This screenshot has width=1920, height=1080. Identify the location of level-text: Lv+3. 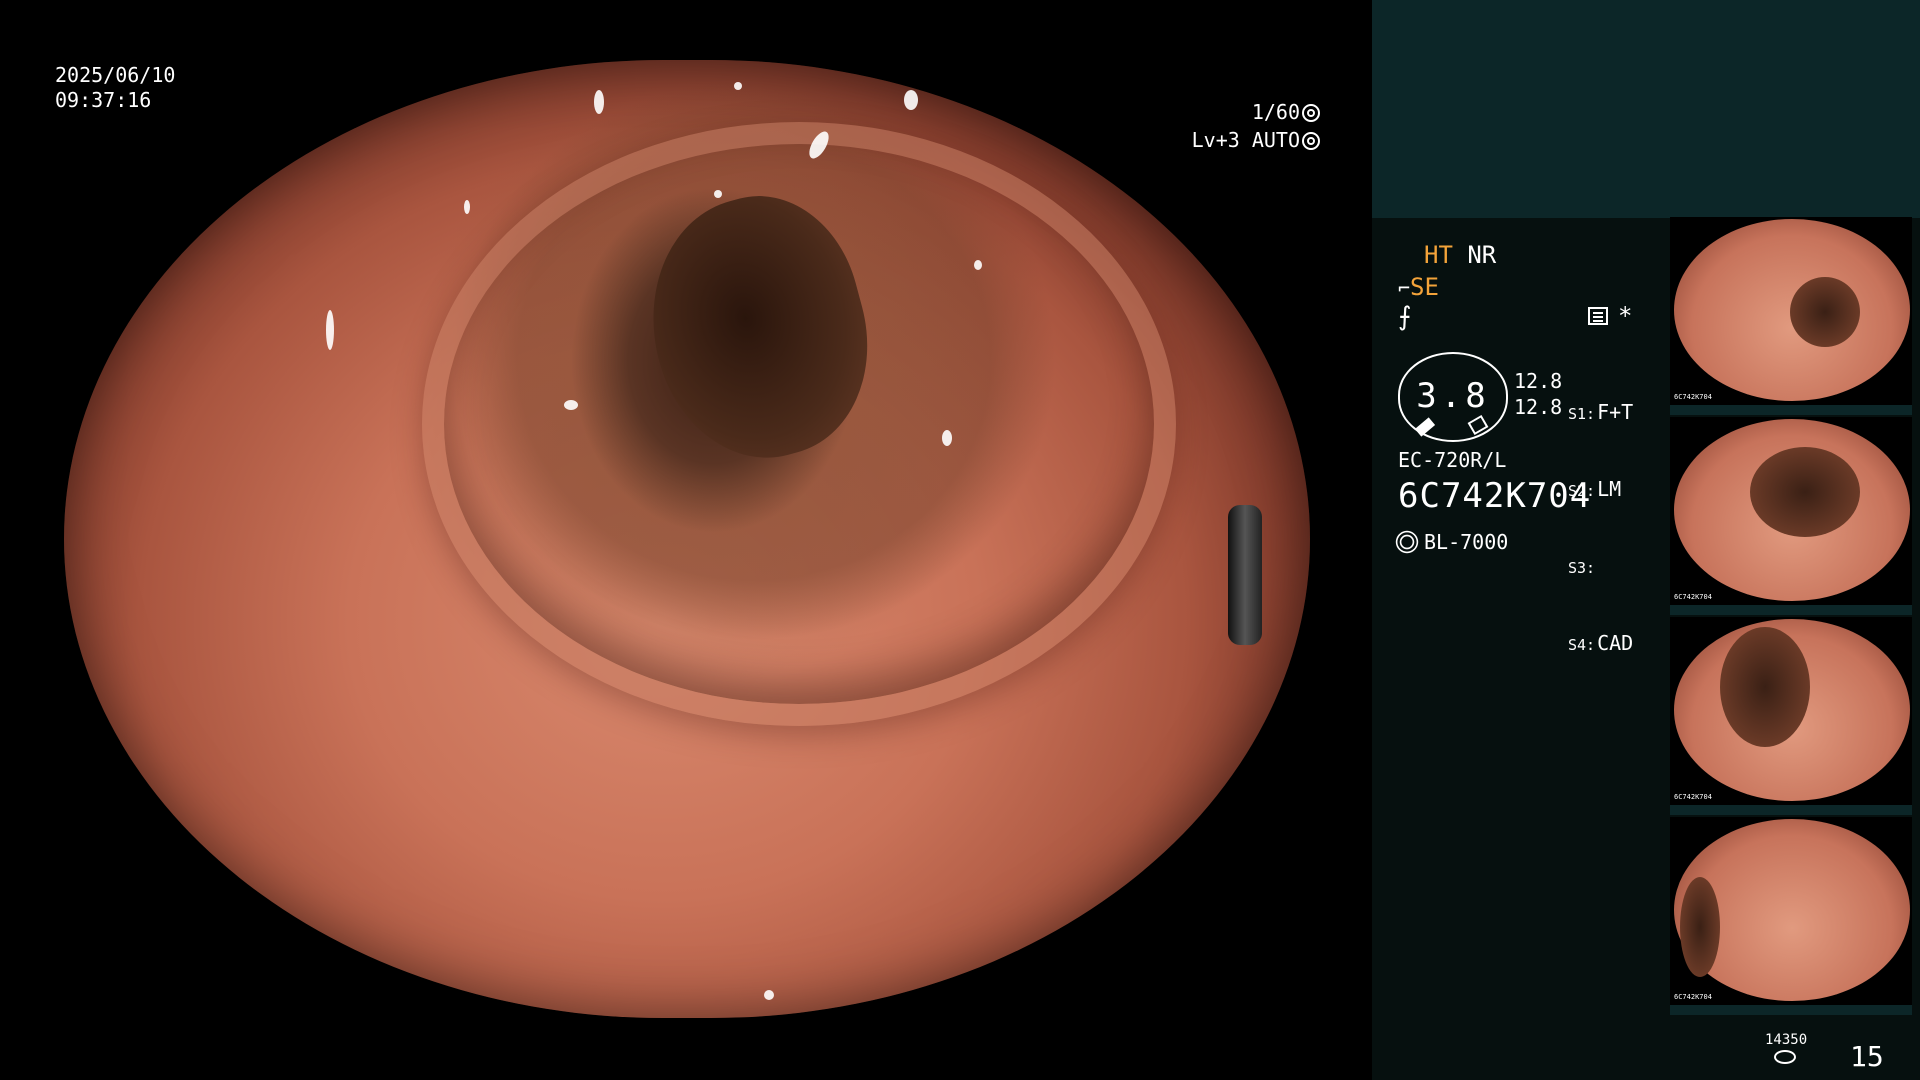
(1215, 140).